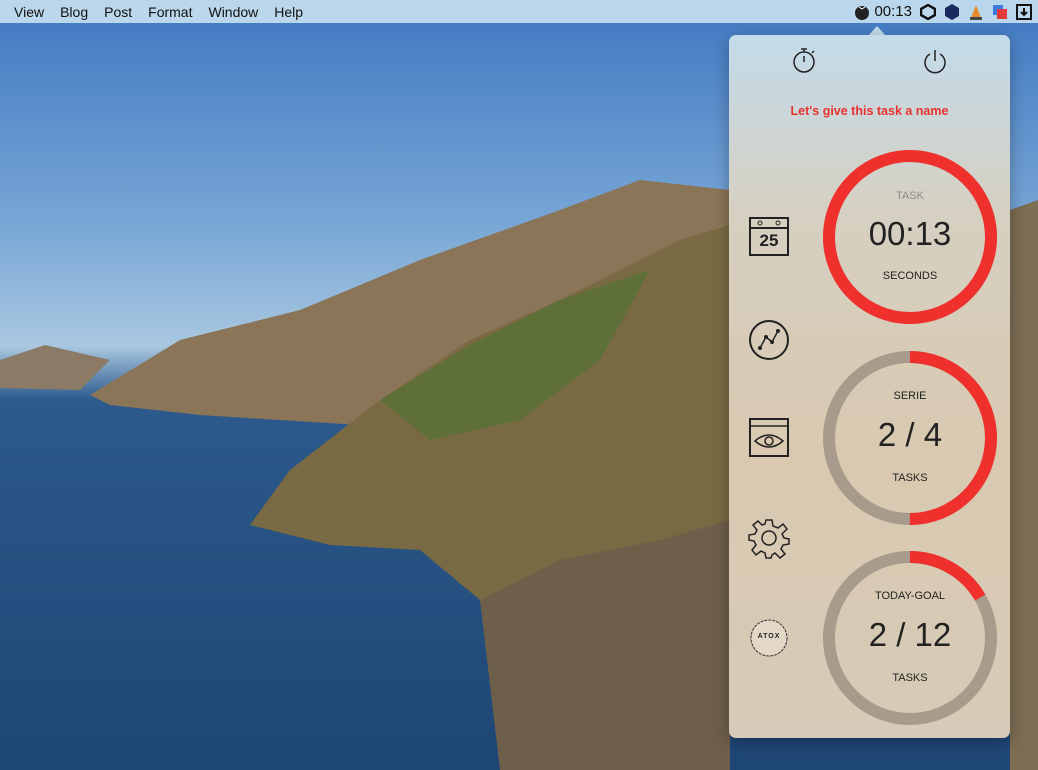 This screenshot has height=770, width=1038. I want to click on tray-timer: 00:13, so click(893, 11).